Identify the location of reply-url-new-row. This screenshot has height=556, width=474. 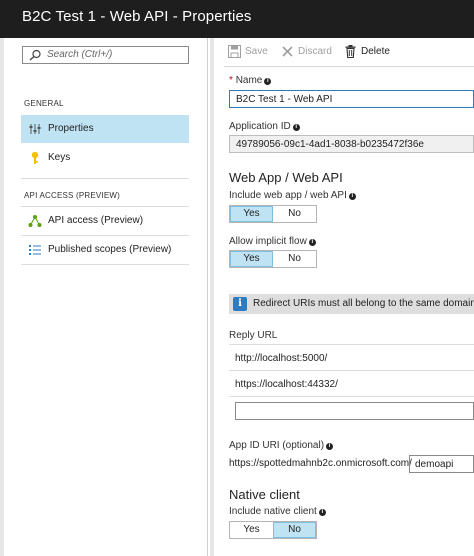
(351, 409).